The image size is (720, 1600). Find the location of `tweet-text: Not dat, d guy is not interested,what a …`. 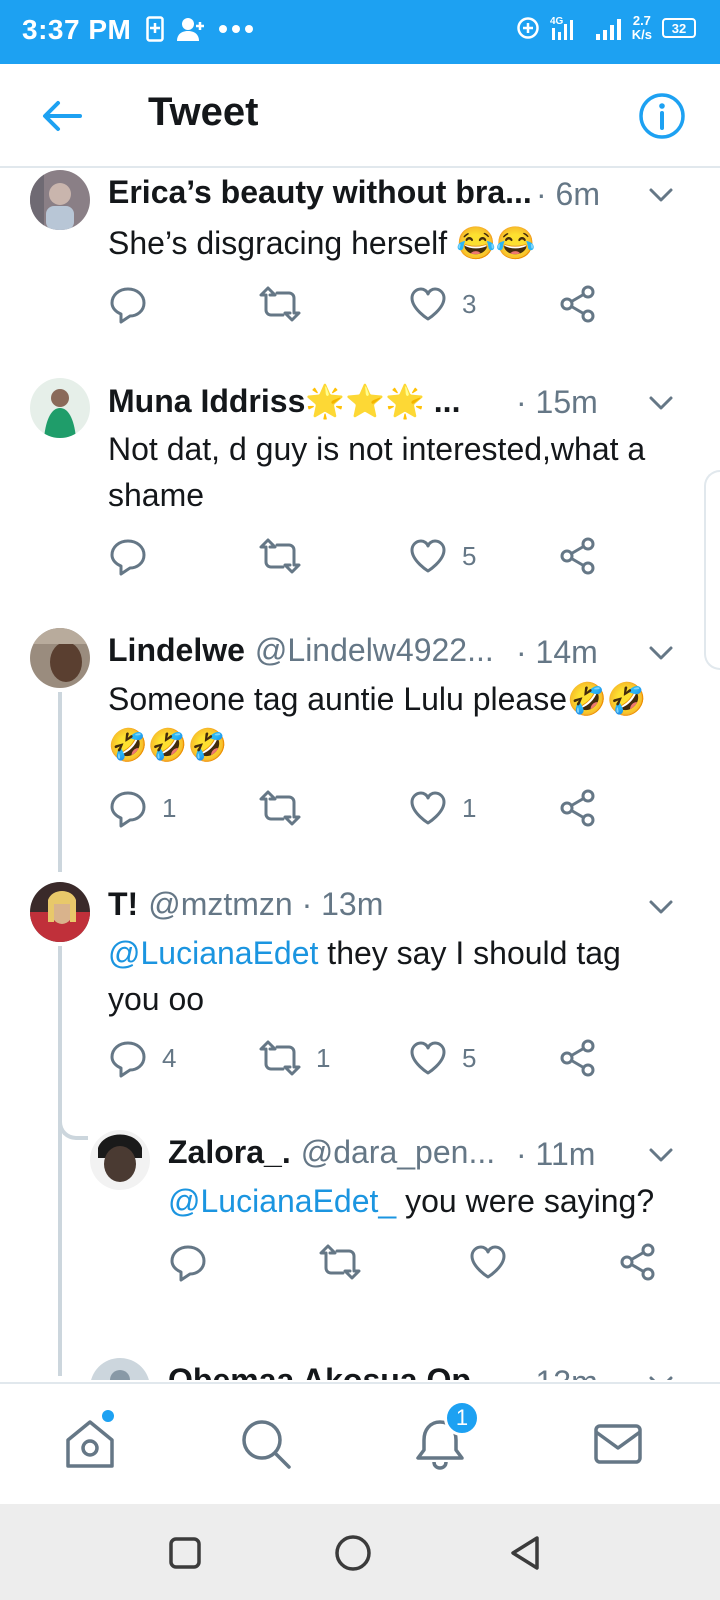

tweet-text: Not dat, d guy is not interested,what a … is located at coordinates (377, 472).